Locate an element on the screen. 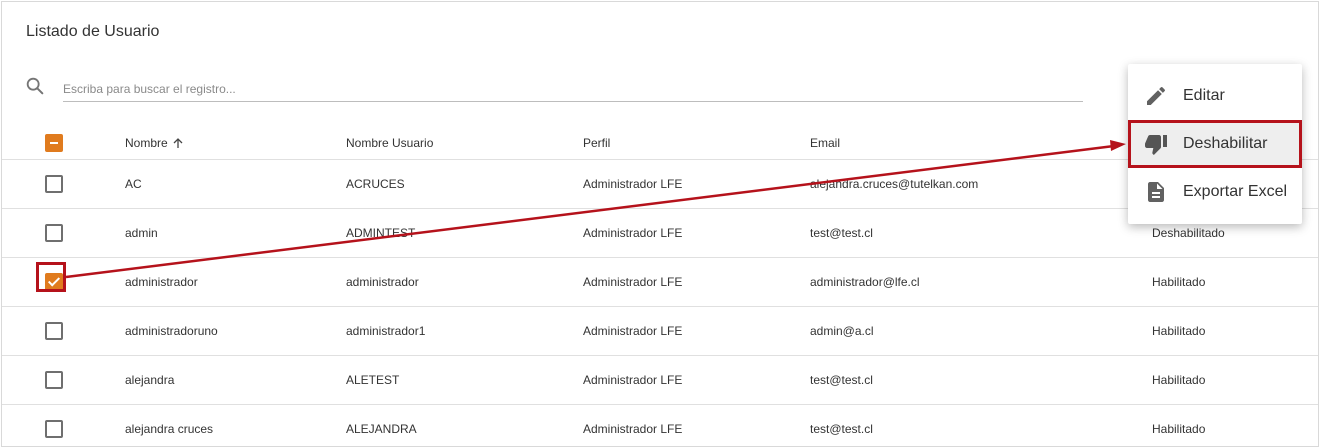 The height and width of the screenshot is (447, 1320). document-icon is located at coordinates (1156, 192).